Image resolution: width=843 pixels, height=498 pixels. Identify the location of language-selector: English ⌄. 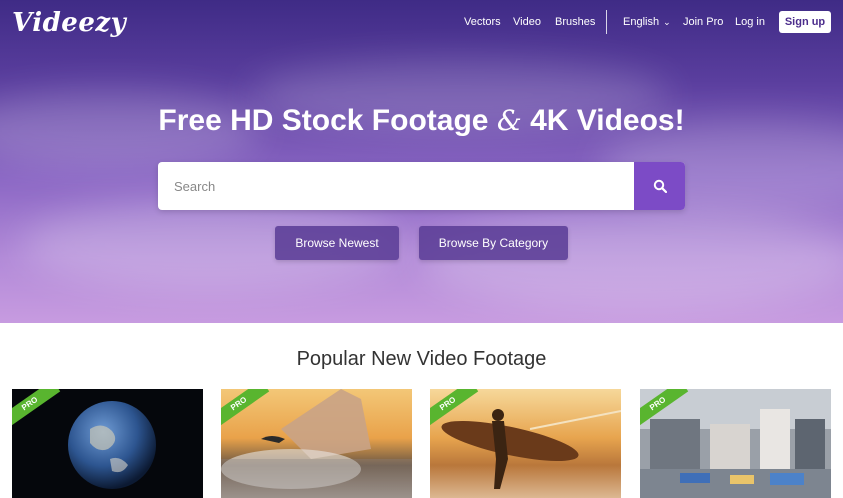
(647, 22).